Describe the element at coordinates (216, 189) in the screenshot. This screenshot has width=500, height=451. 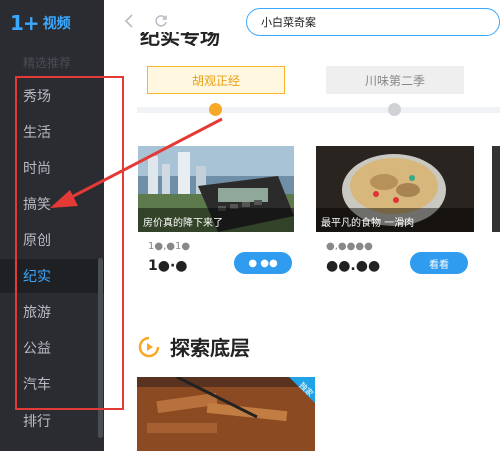
I see `video-thumbnail: 房价真的降下来了` at that location.